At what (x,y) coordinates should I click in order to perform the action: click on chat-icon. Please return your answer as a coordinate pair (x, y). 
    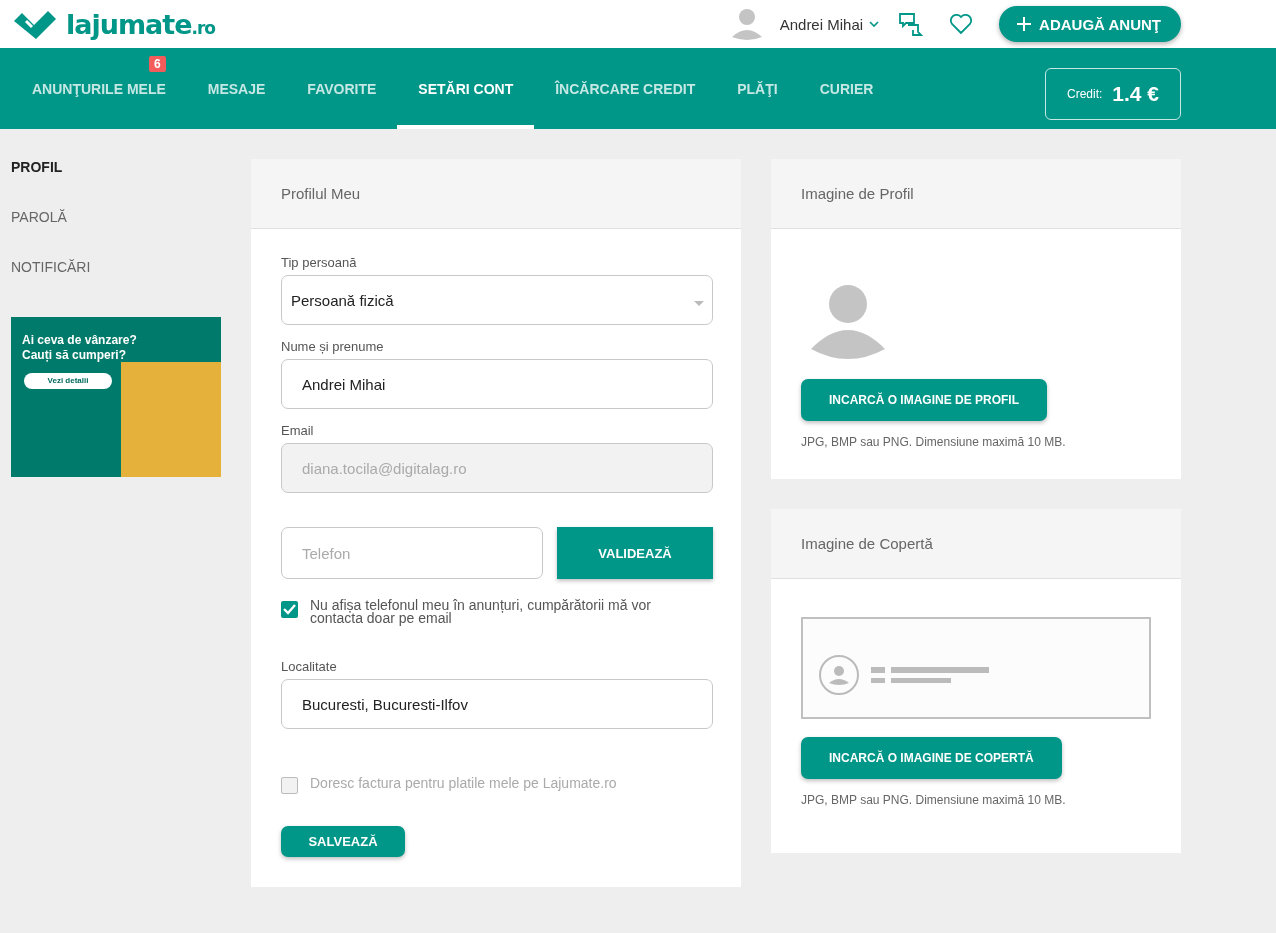
    Looking at the image, I should click on (911, 24).